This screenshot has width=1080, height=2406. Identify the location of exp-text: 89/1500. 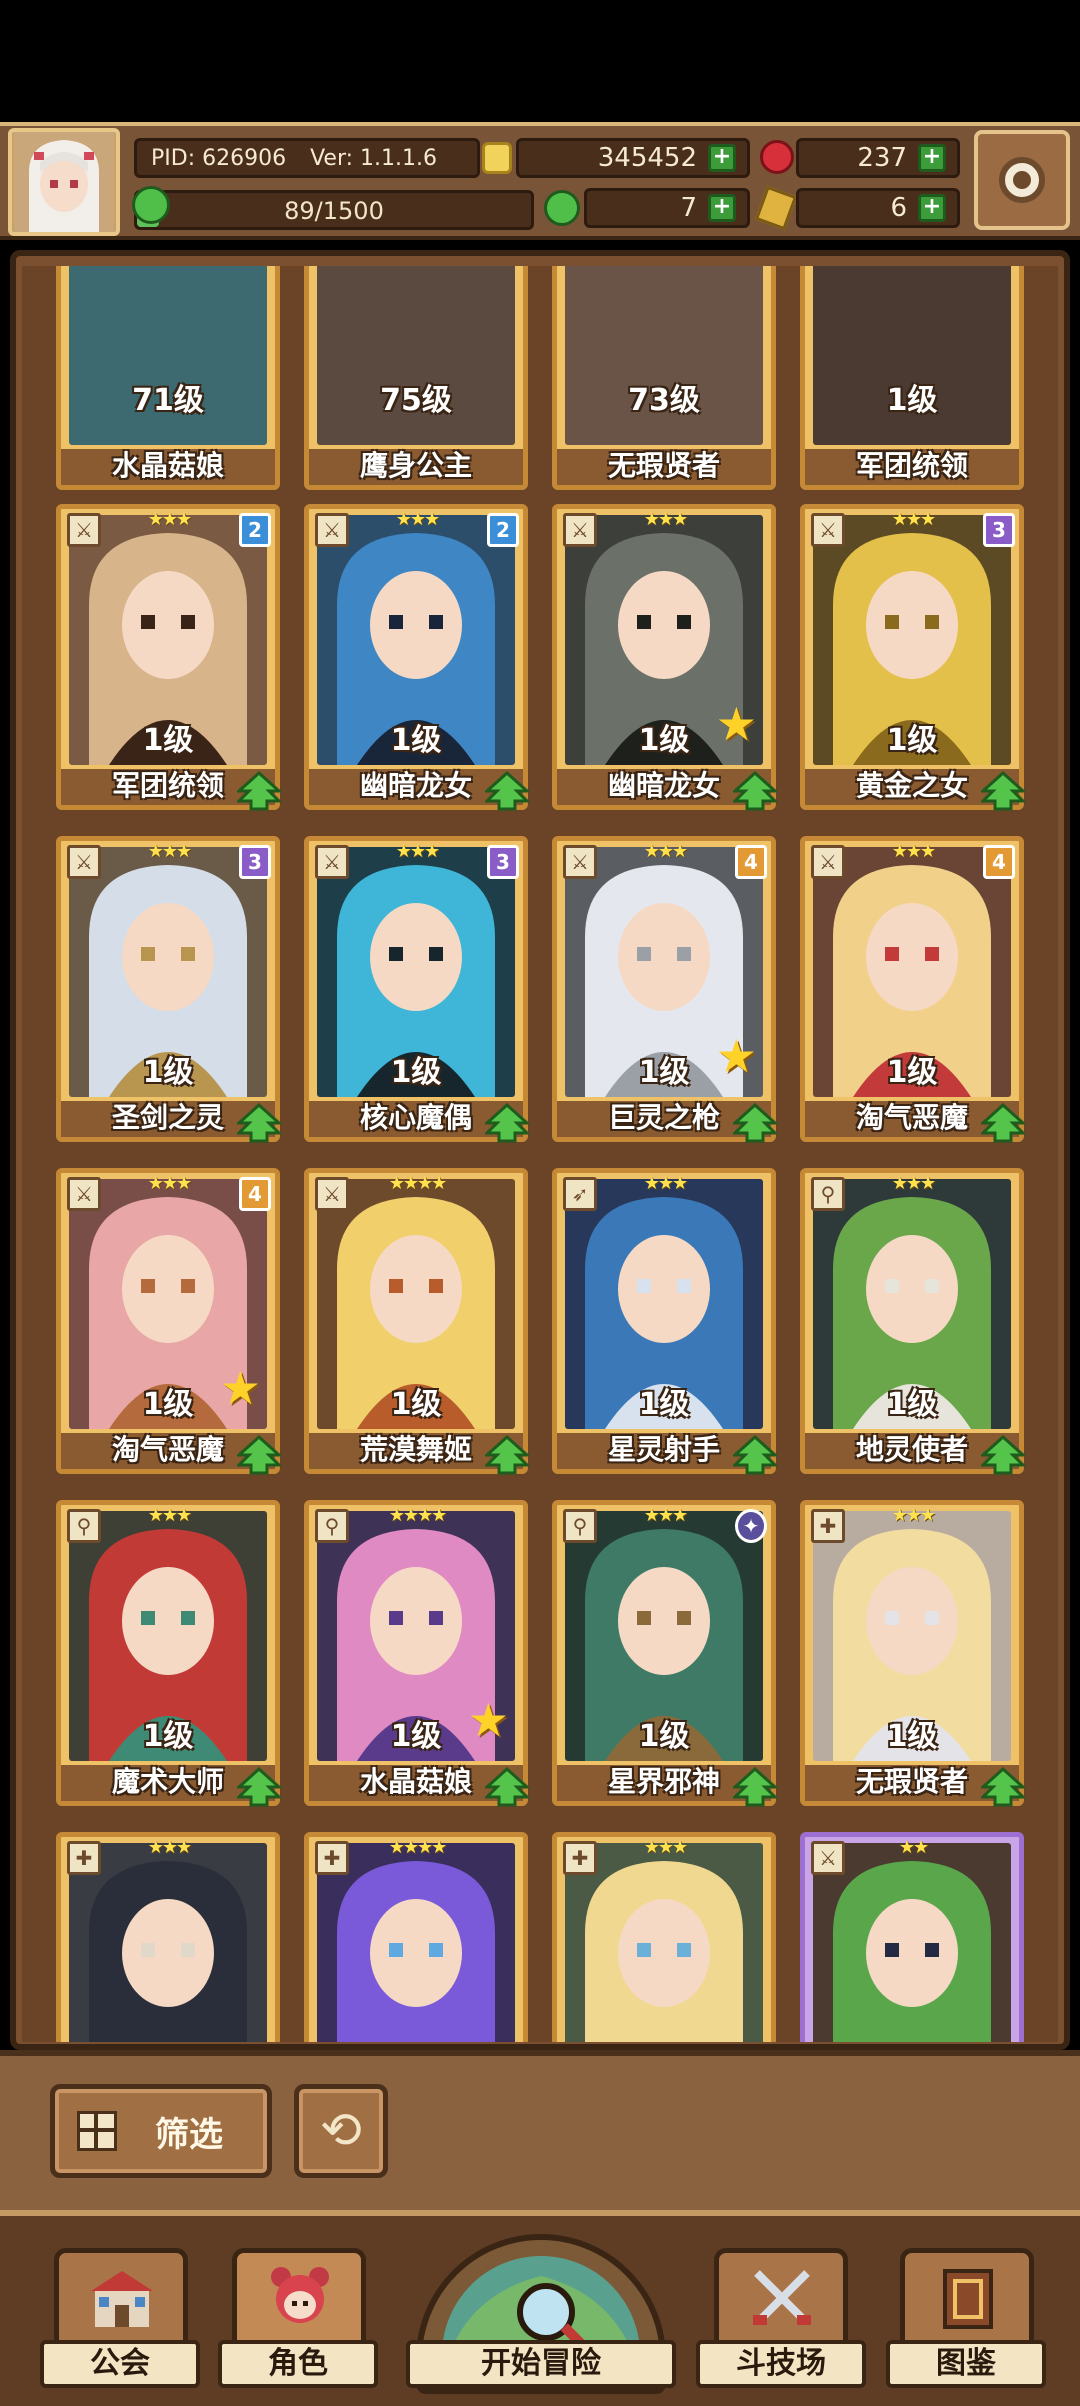
(334, 211).